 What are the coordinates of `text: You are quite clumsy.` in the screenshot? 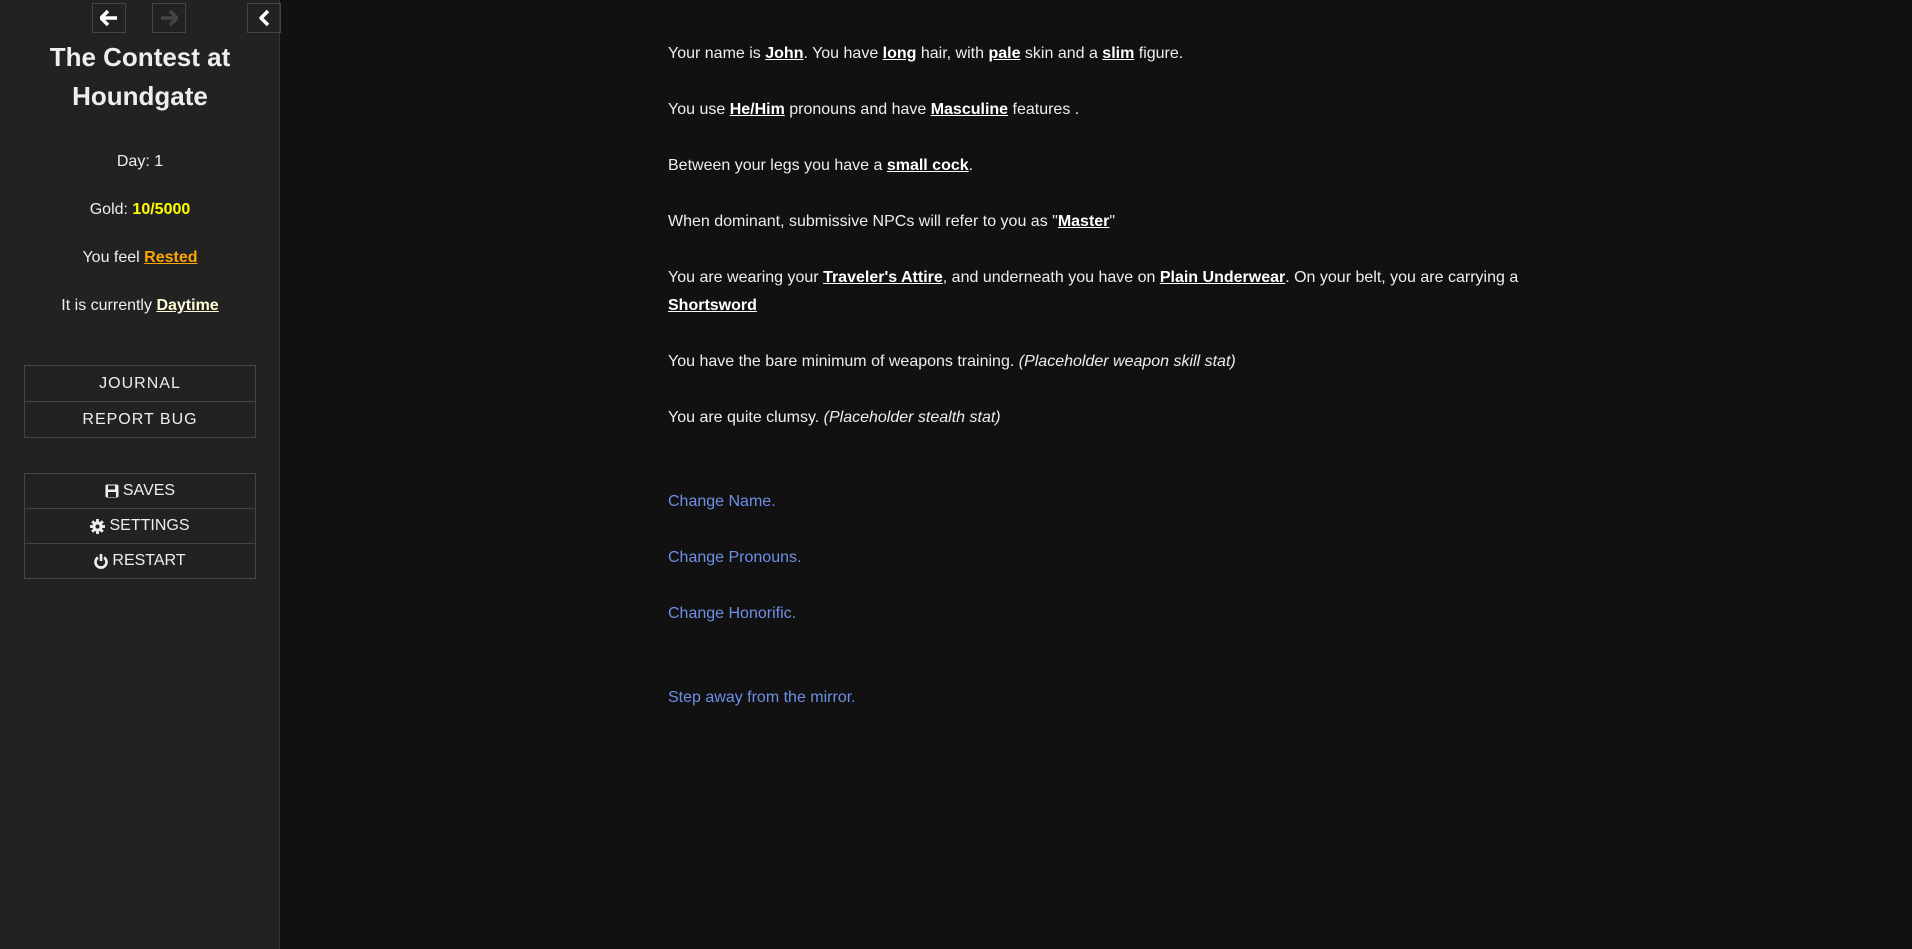 It's located at (746, 417).